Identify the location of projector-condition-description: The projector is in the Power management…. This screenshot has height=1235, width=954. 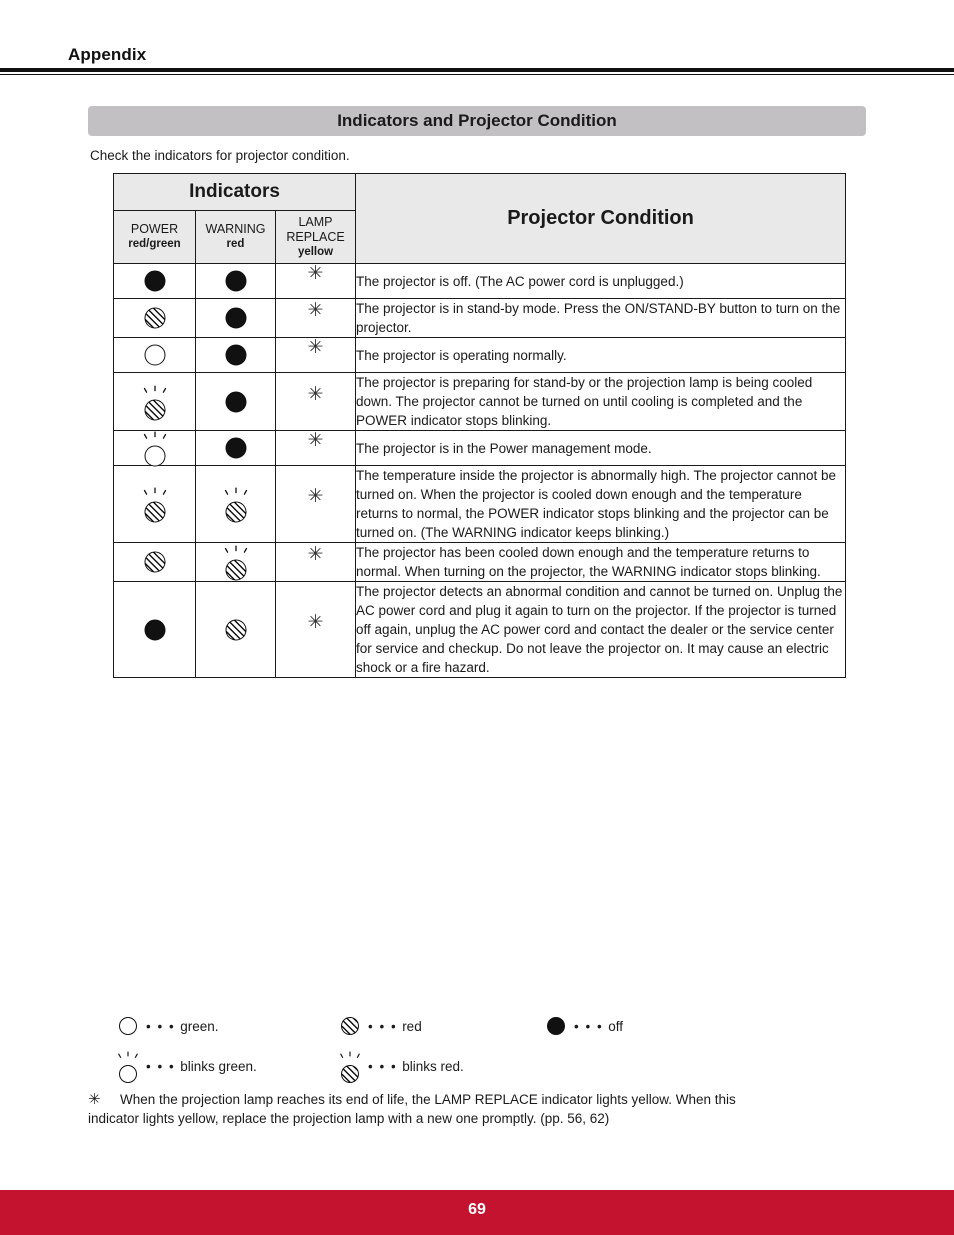
(601, 448).